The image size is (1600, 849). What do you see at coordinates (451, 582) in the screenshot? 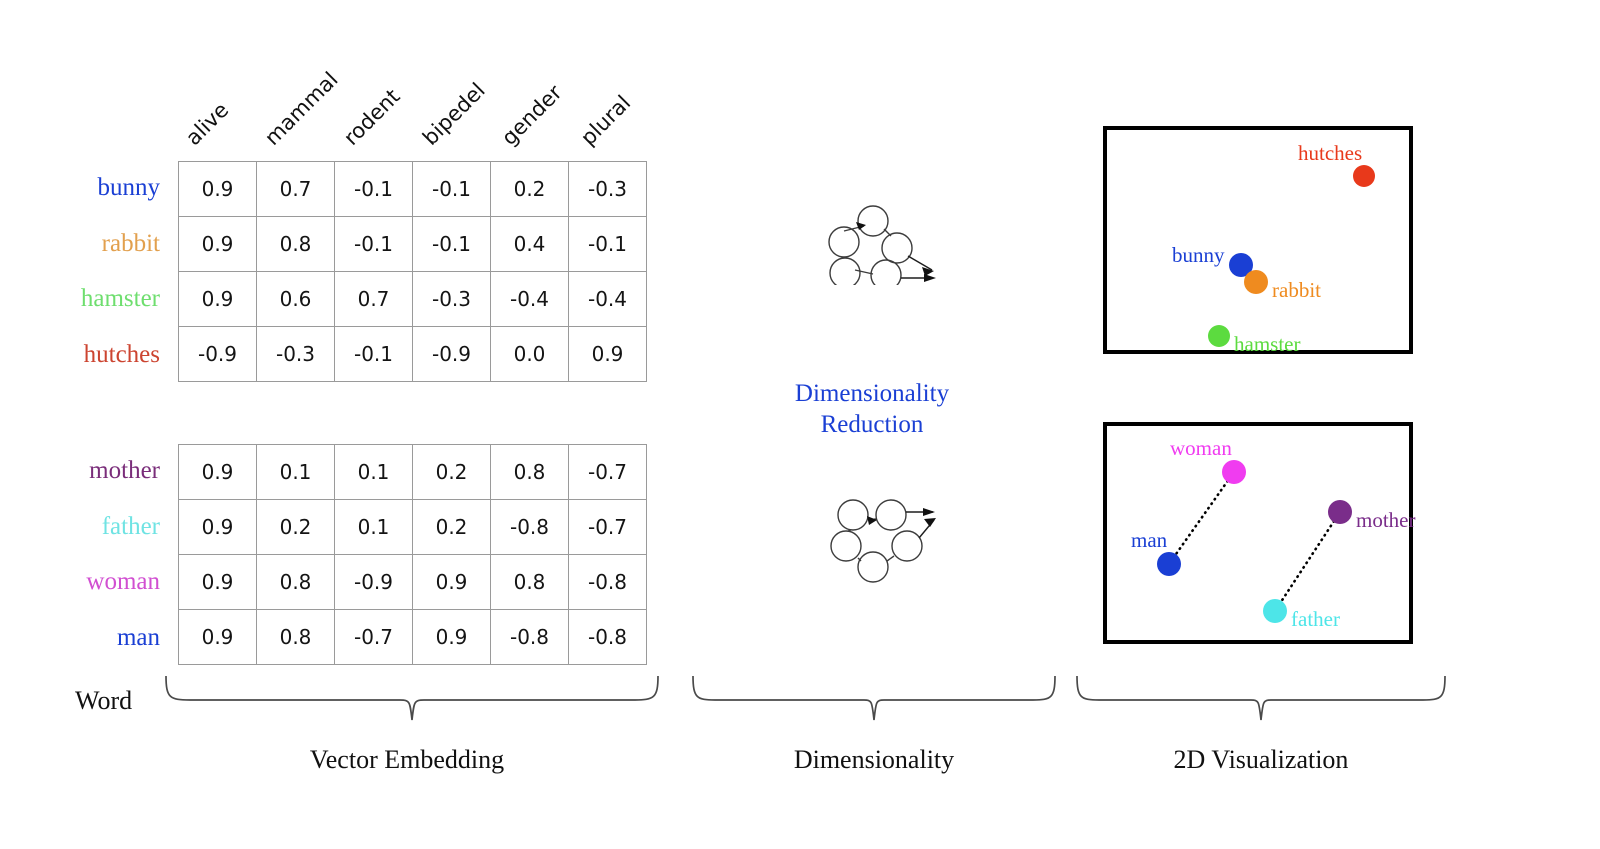
I see `cell-woman-bipedel: 0.9` at bounding box center [451, 582].